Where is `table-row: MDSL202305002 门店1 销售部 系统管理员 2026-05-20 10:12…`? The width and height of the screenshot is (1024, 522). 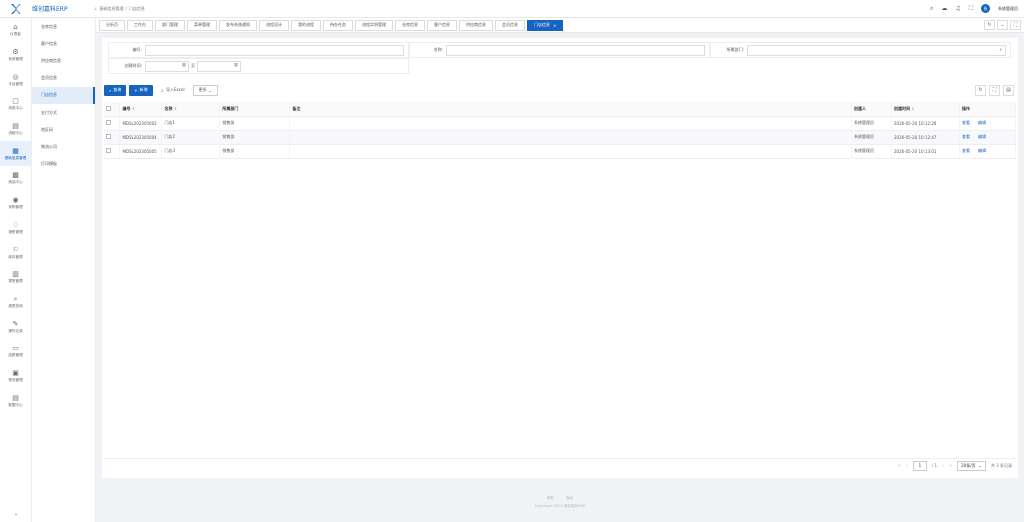 table-row: MDSL202305002 门店1 销售部 系统管理员 2026-05-20 10:12… is located at coordinates (560, 123).